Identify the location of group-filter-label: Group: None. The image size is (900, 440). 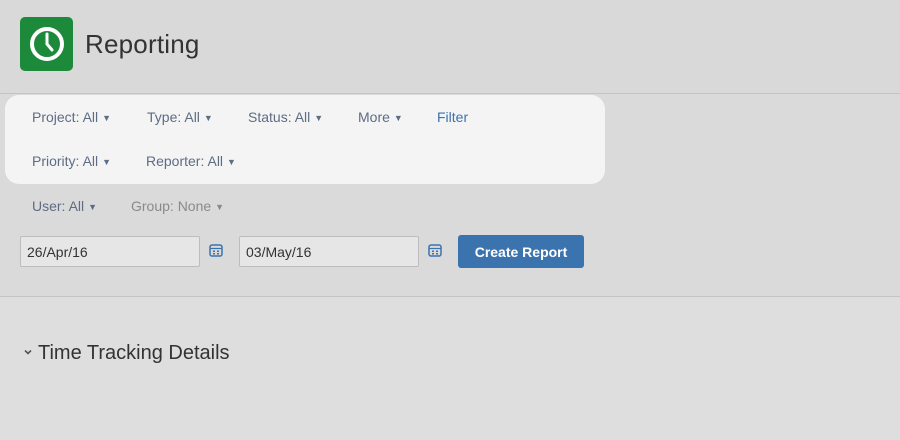
(171, 206).